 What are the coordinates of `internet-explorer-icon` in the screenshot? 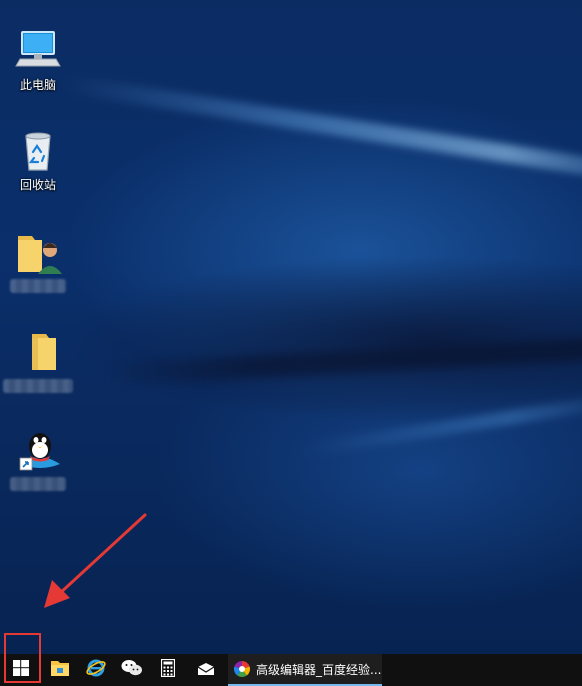 It's located at (96, 670).